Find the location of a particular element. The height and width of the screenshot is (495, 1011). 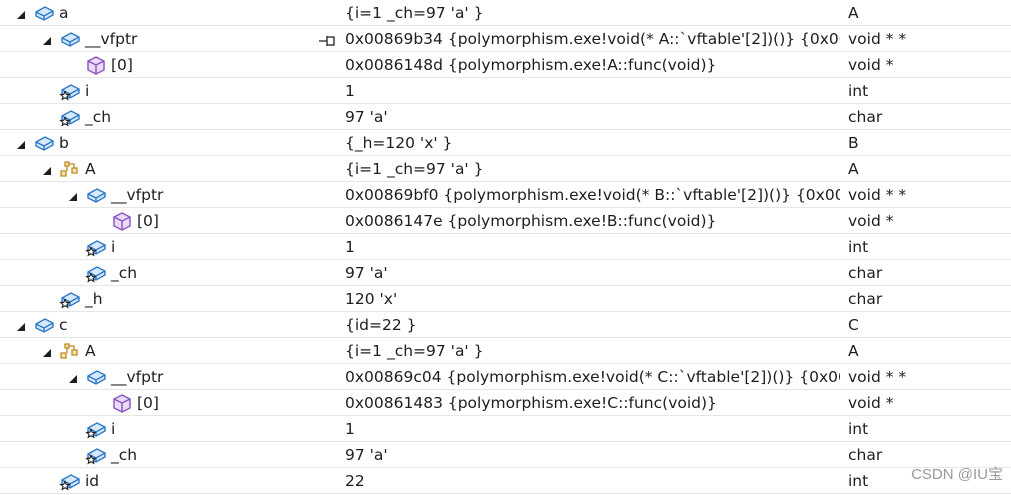

variable-value: 22 is located at coordinates (592, 481).